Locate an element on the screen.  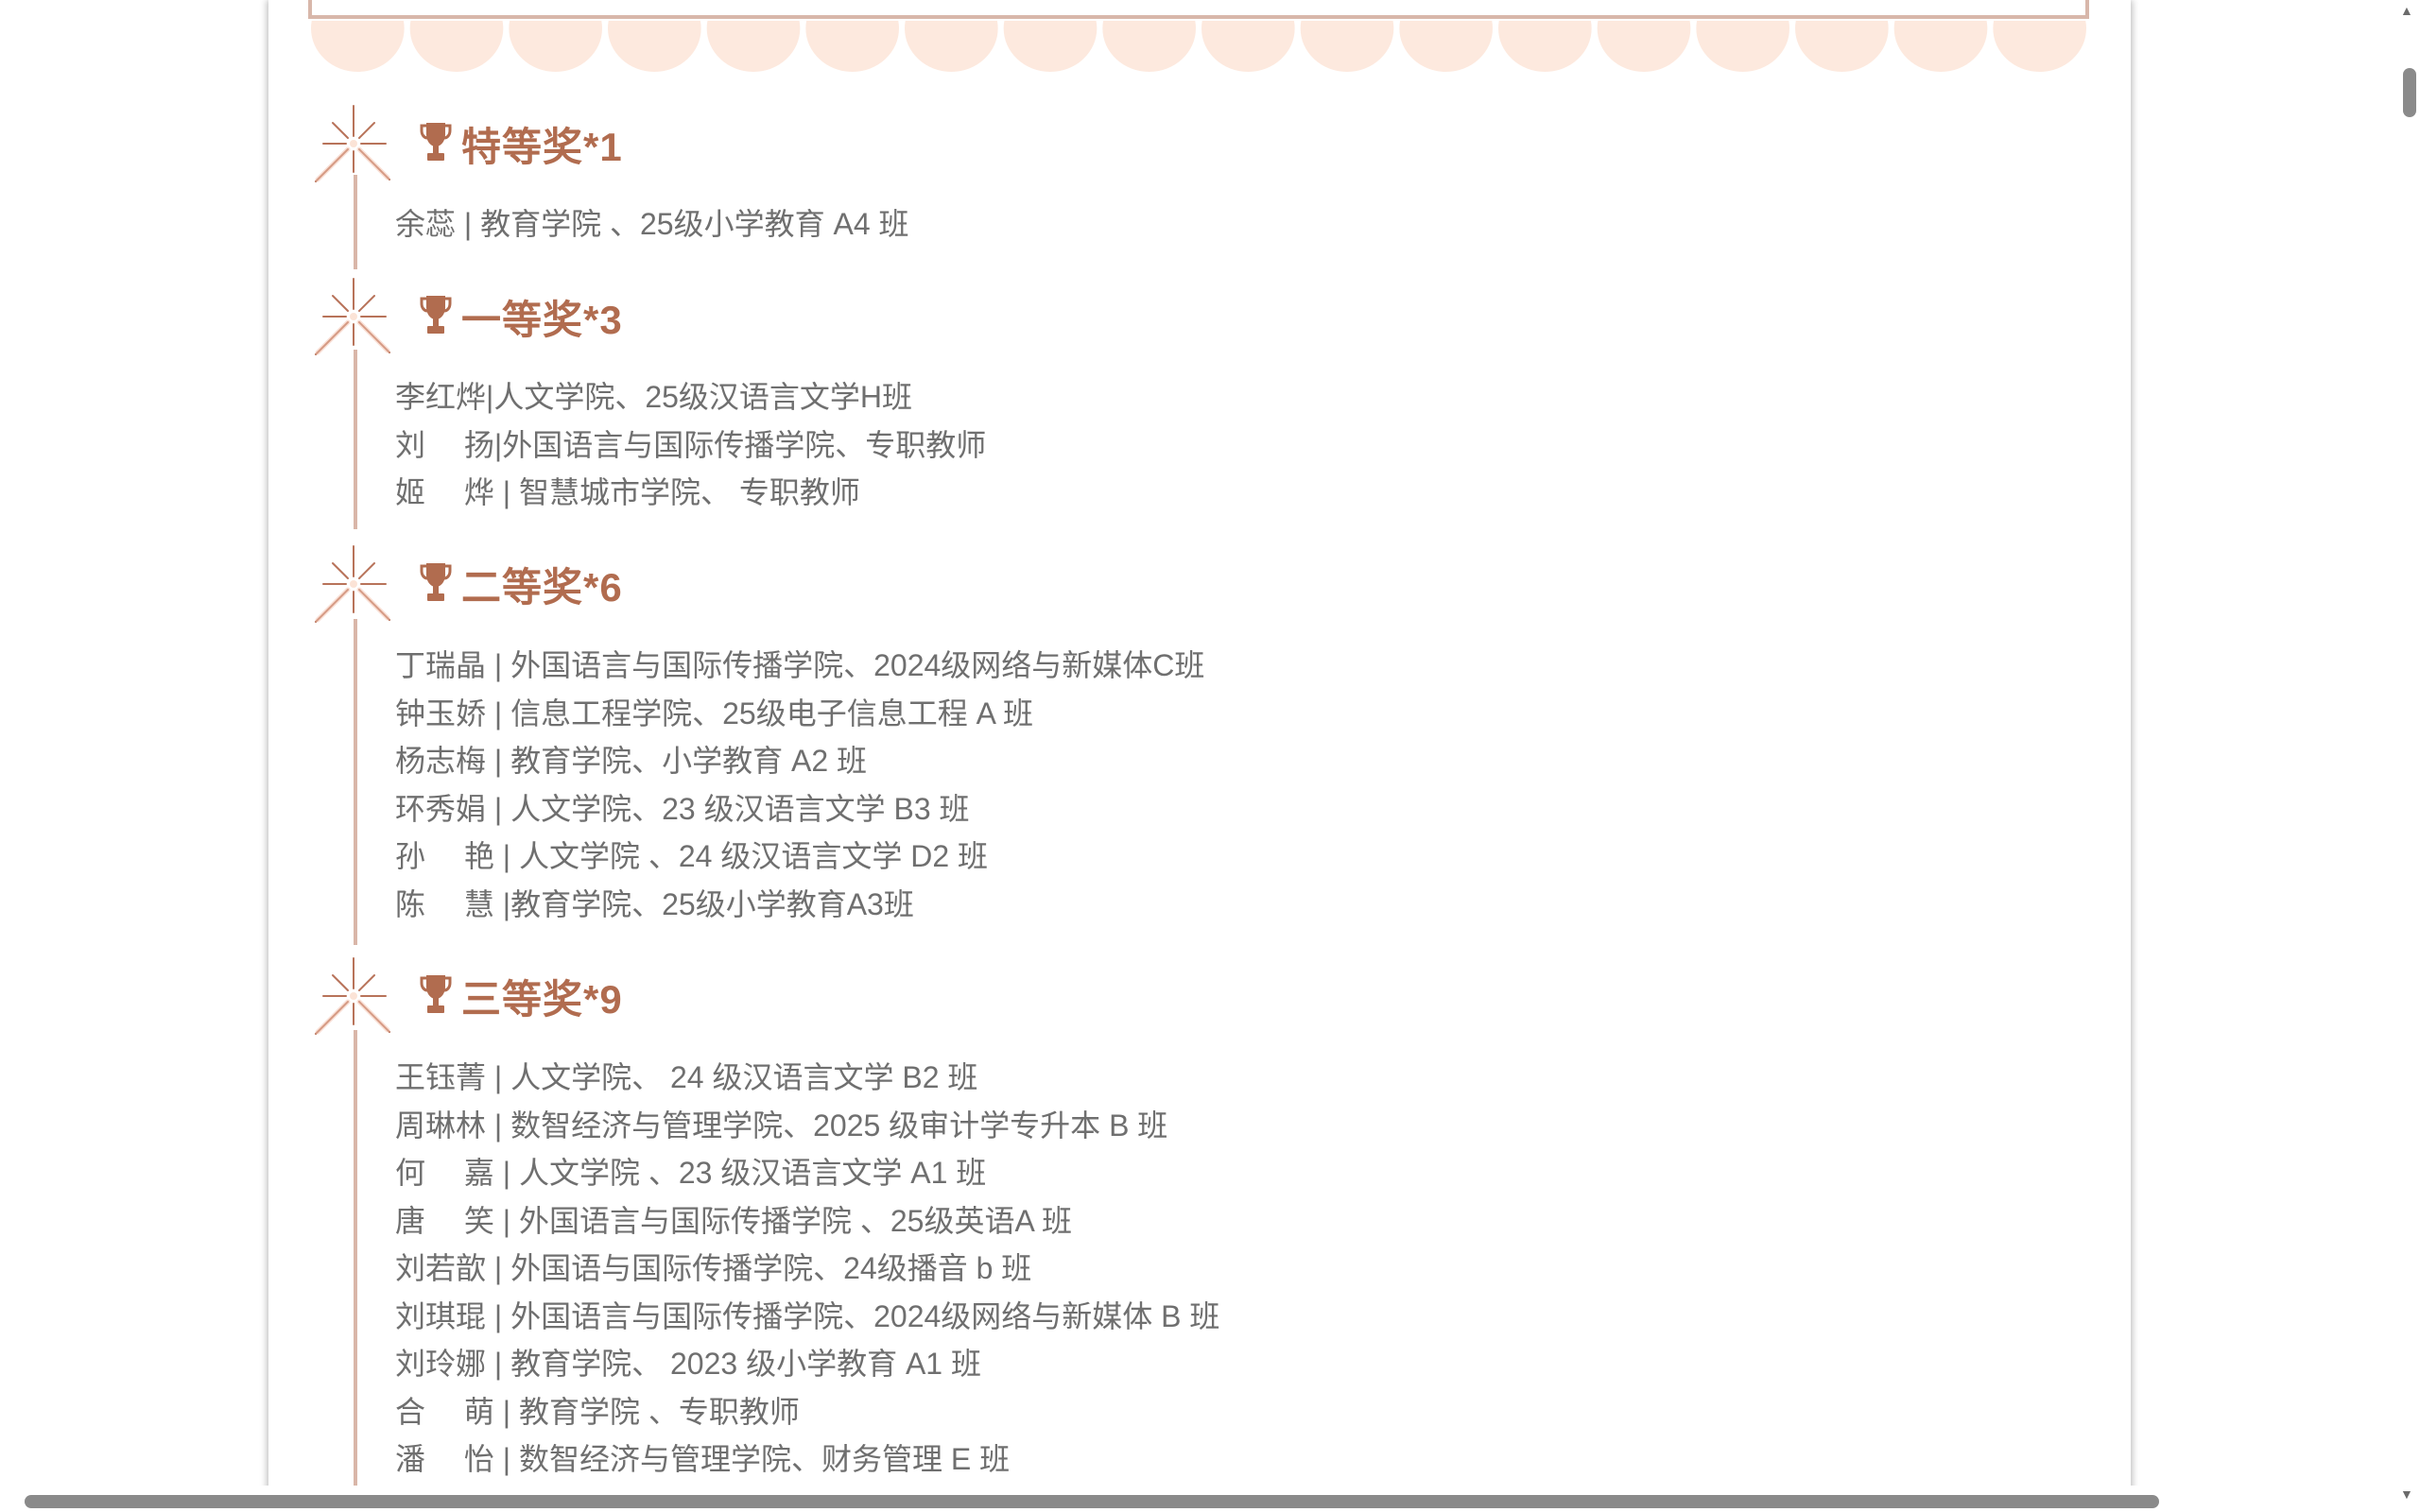
list-item: 余蕊 | 教育学院 、25级小学教育 A4 班 is located at coordinates (652, 224).